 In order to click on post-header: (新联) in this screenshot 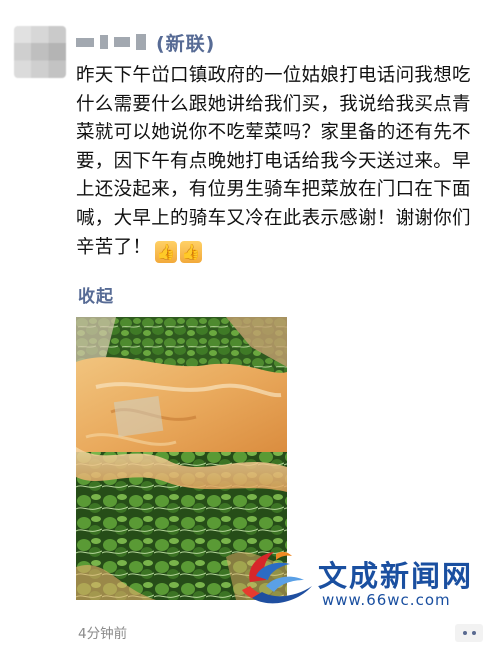, I will do `click(145, 42)`.